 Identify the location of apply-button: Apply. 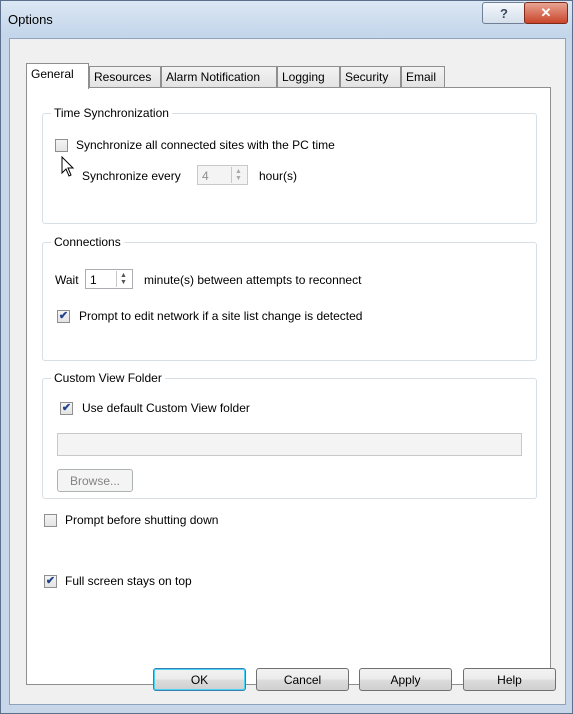
(405, 679).